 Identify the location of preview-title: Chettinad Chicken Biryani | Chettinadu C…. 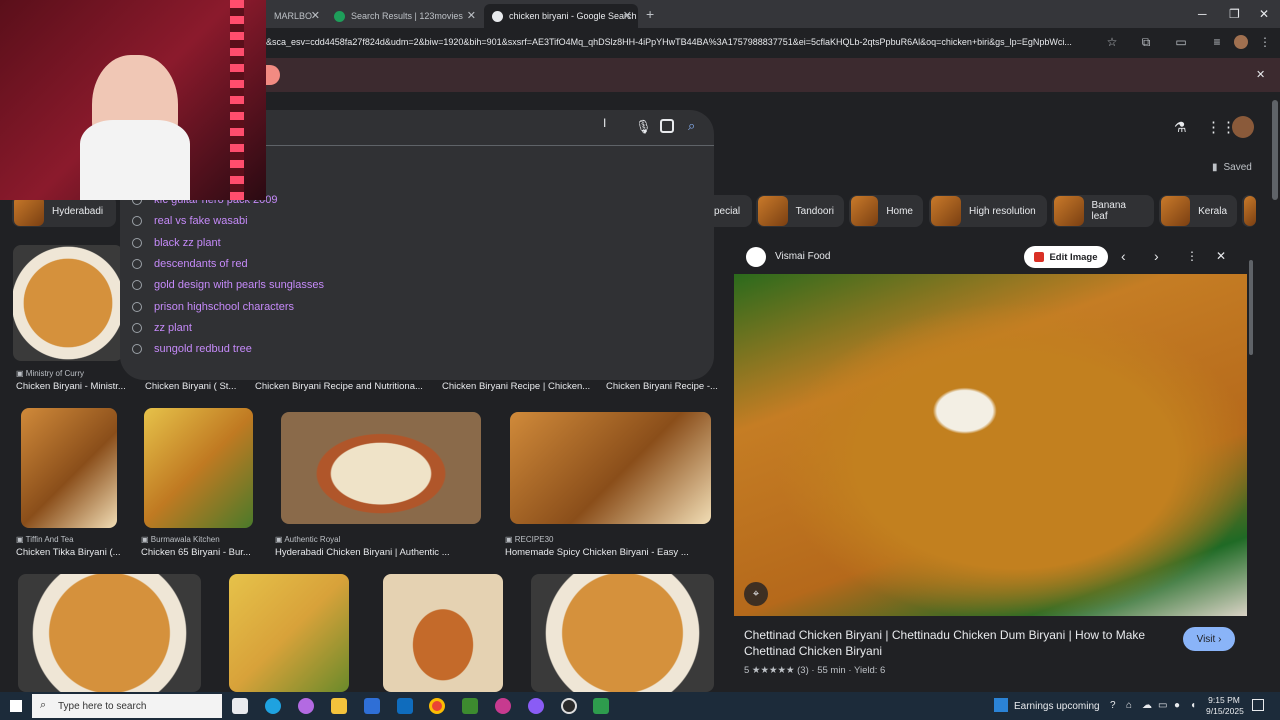
(956, 643).